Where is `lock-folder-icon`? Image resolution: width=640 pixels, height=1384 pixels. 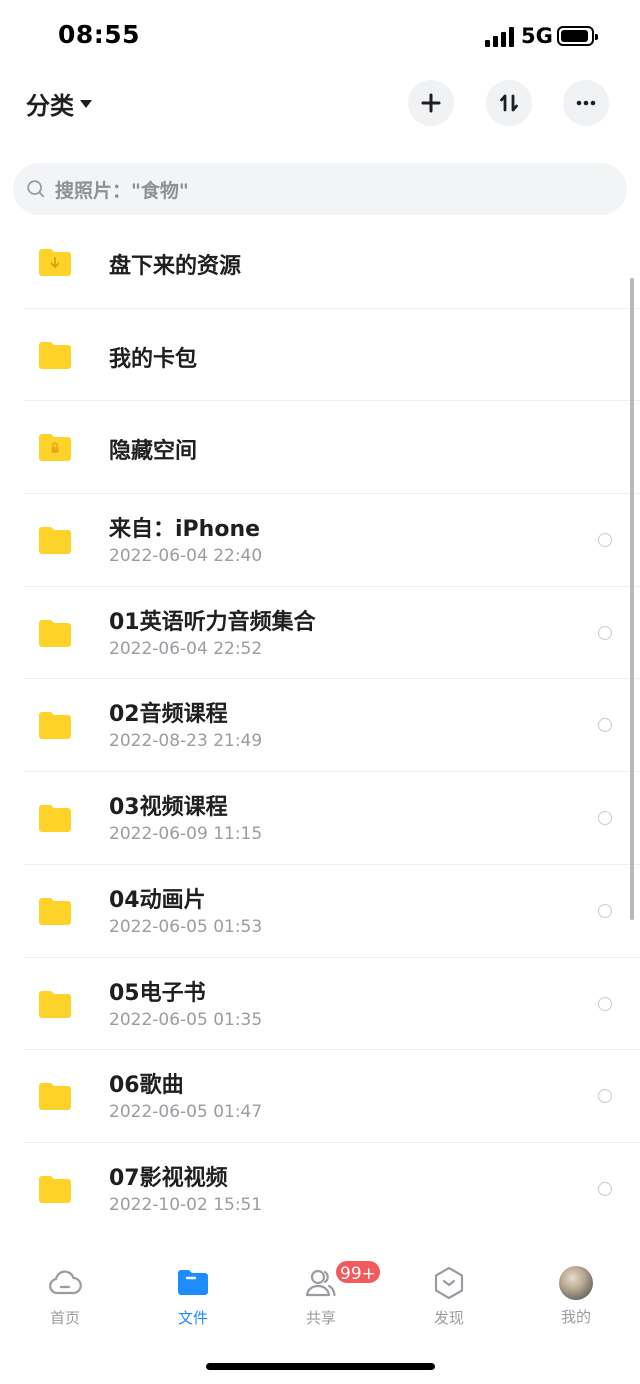
lock-folder-icon is located at coordinates (55, 448).